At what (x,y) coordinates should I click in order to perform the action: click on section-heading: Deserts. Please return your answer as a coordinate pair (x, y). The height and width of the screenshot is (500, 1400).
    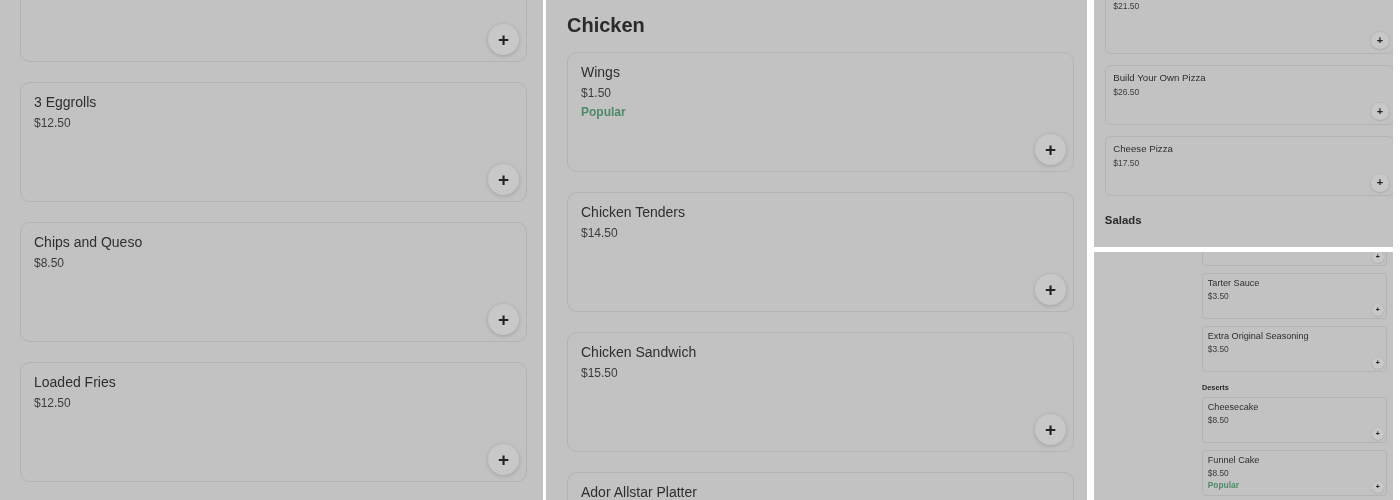
    Looking at the image, I should click on (1215, 387).